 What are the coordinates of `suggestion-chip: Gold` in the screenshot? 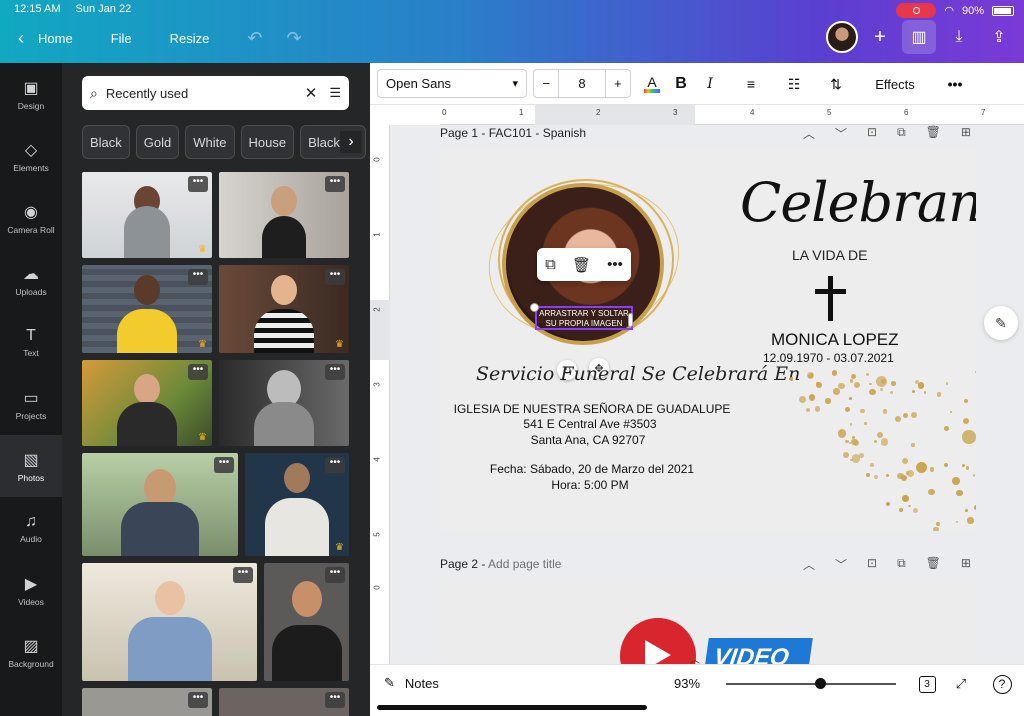 It's located at (157, 142).